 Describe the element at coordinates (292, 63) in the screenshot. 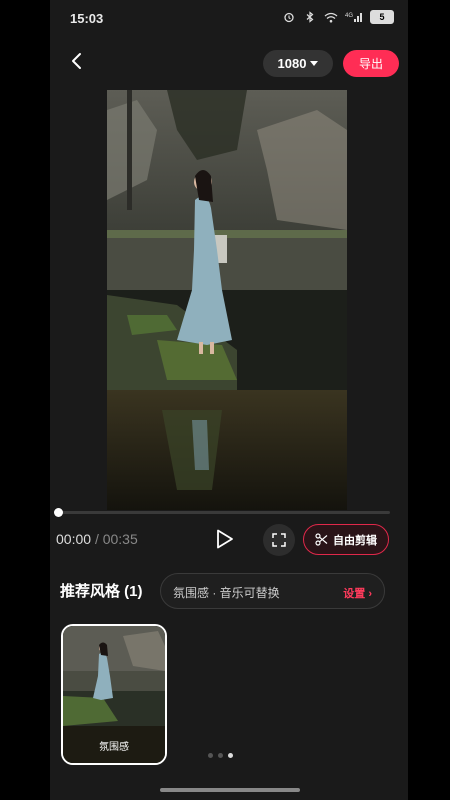

I see `resolution-label: 1080` at that location.